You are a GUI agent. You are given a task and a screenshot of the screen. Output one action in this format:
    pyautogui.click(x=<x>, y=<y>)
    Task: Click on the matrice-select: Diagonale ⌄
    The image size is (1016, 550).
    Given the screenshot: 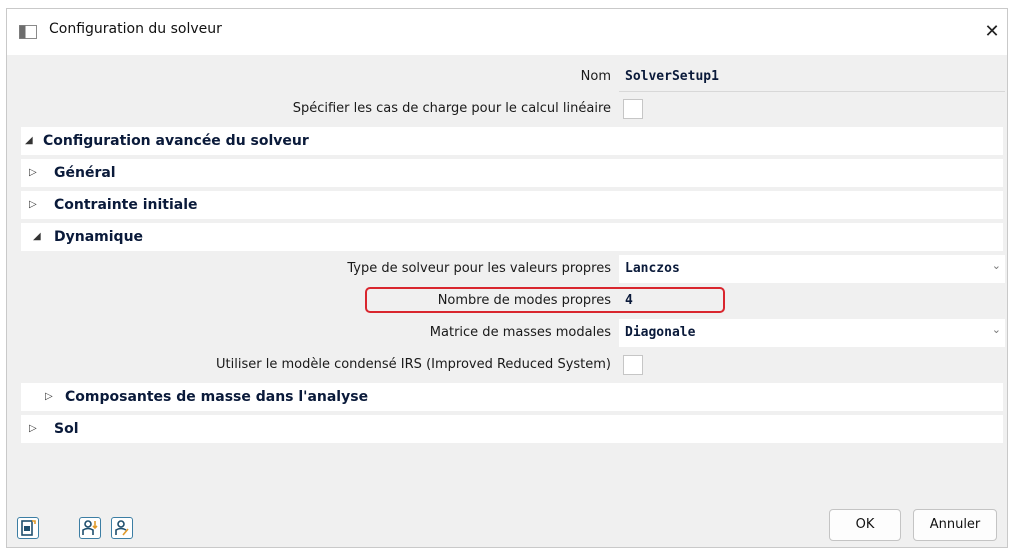 What is the action you would take?
    pyautogui.click(x=812, y=333)
    